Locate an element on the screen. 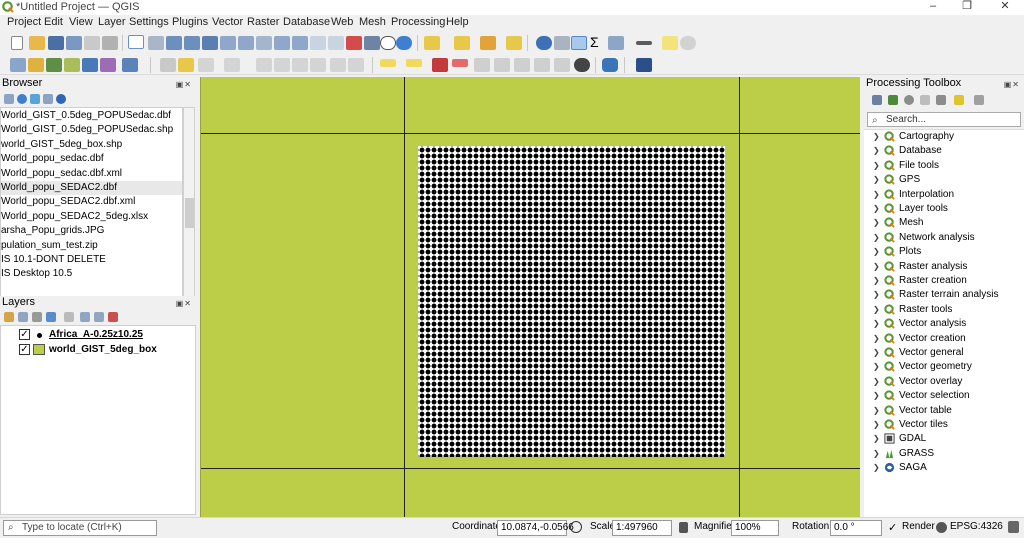 This screenshot has width=1024, height=546. paste-features-icon is located at coordinates (318, 65).